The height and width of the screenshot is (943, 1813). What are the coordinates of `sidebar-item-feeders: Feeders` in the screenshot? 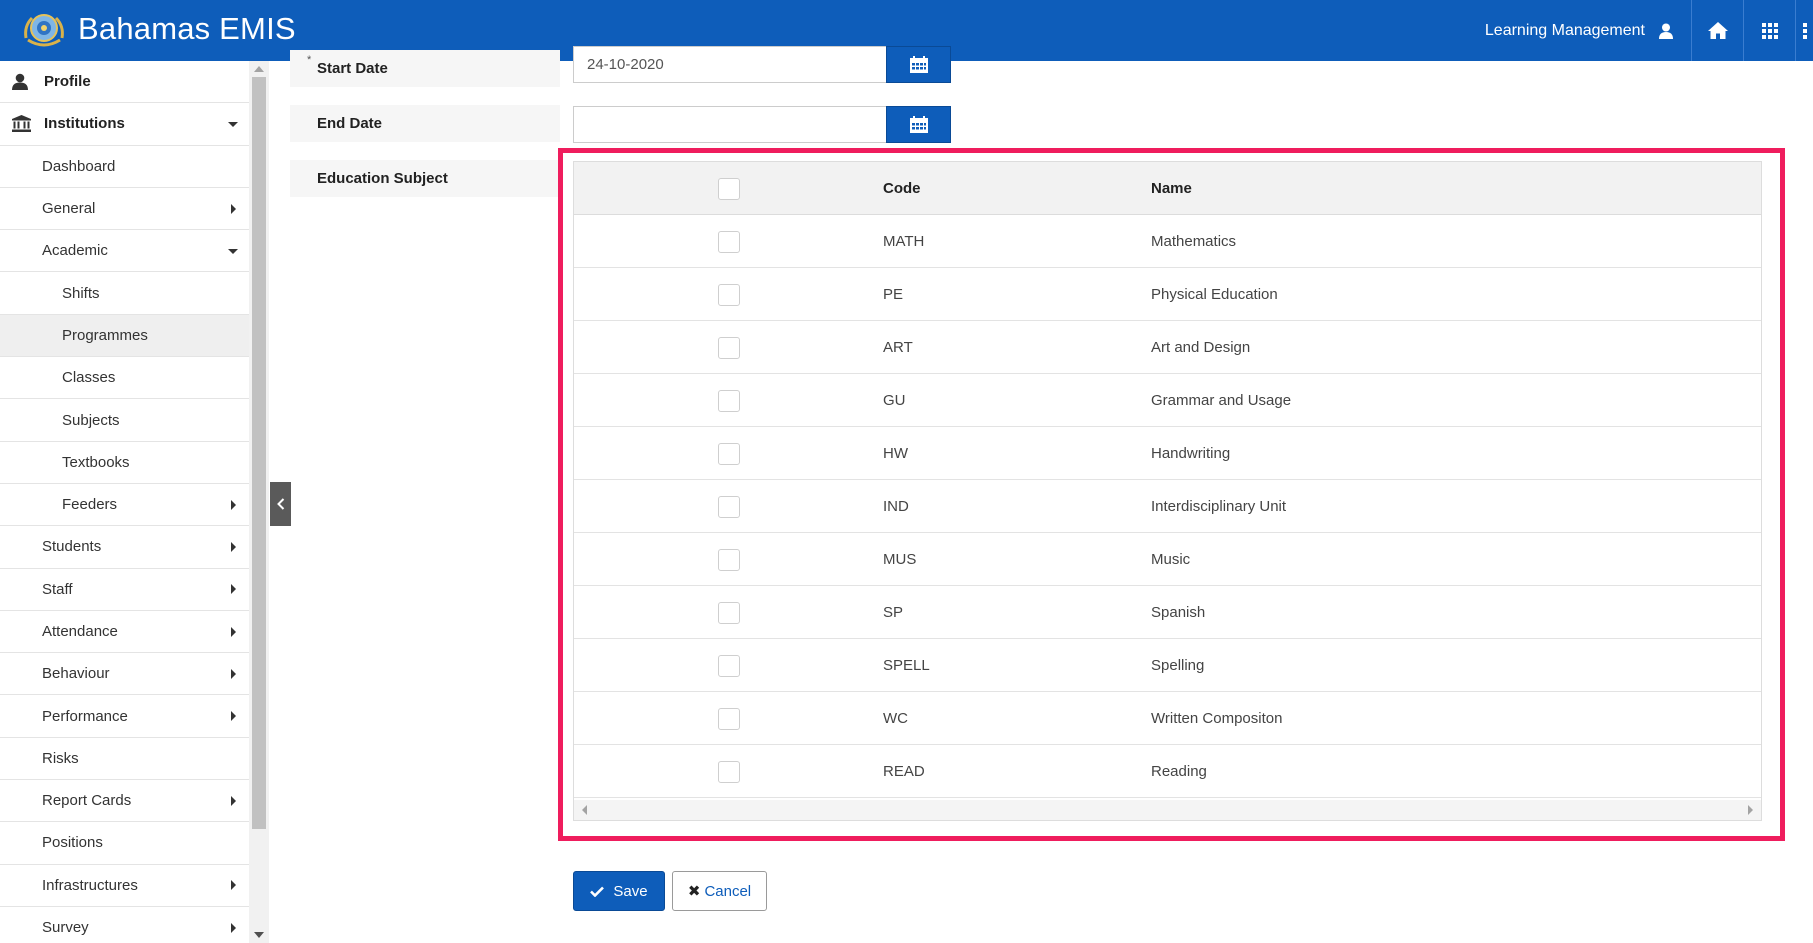 It's located at (124, 505).